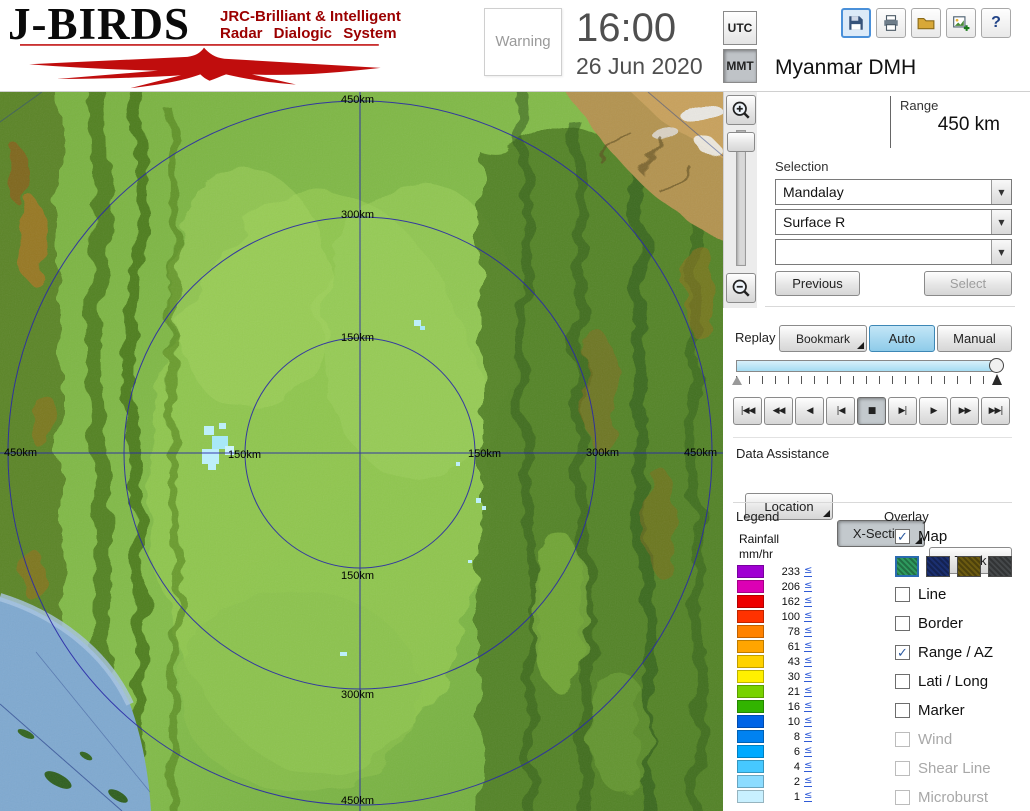 The height and width of the screenshot is (811, 1030). I want to click on overlay-item-label: Microburst, so click(953, 797).